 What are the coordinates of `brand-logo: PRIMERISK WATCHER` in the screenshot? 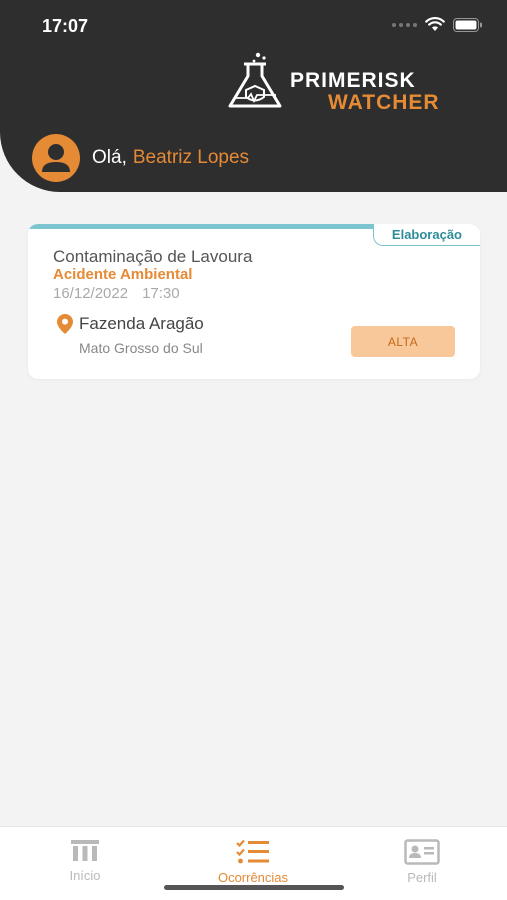 It's located at (344, 81).